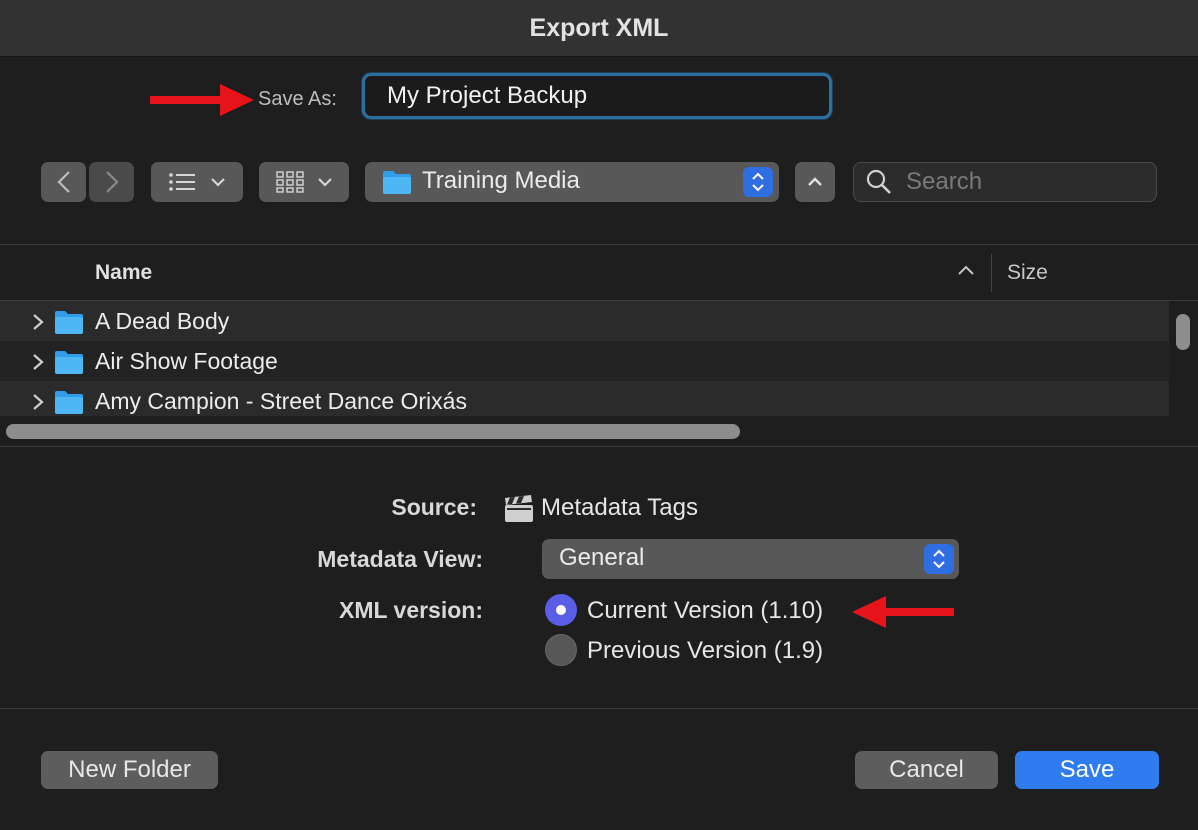 This screenshot has height=830, width=1198. Describe the element at coordinates (186, 361) in the screenshot. I see `list-item-label: Air Show Footage` at that location.